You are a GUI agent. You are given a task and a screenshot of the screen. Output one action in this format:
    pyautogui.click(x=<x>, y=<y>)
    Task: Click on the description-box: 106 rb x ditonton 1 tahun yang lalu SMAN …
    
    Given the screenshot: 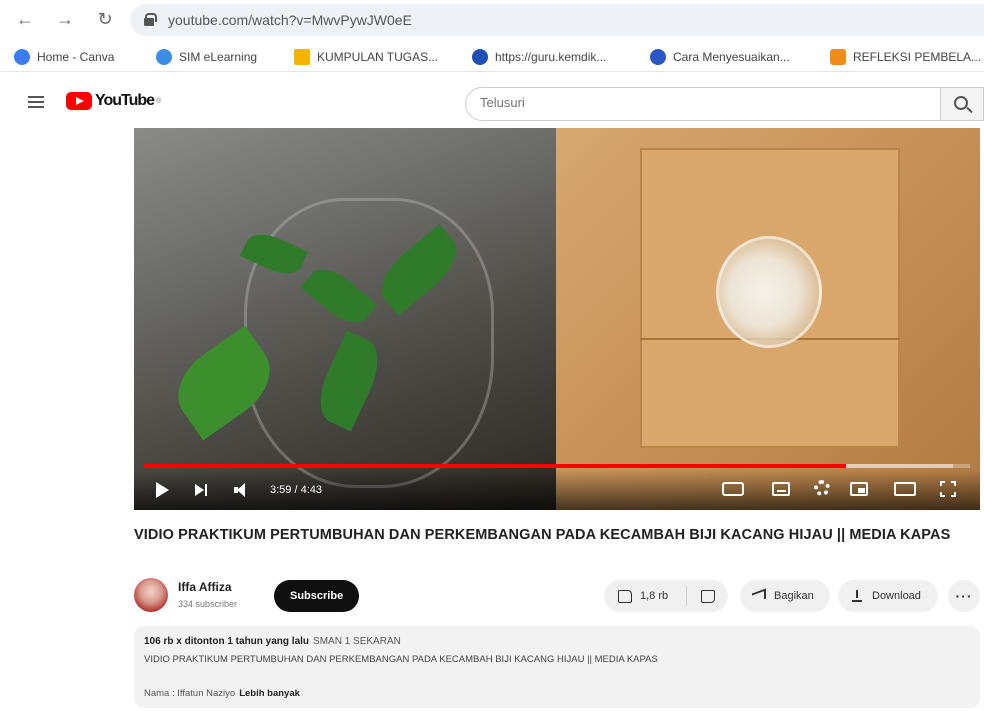 What is the action you would take?
    pyautogui.click(x=557, y=667)
    